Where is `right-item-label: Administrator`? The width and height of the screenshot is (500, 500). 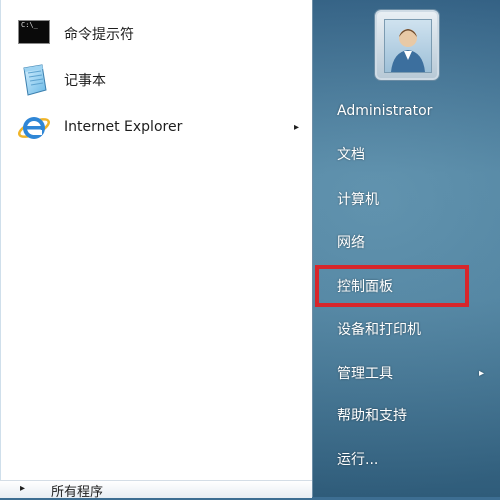 right-item-label: Administrator is located at coordinates (385, 111).